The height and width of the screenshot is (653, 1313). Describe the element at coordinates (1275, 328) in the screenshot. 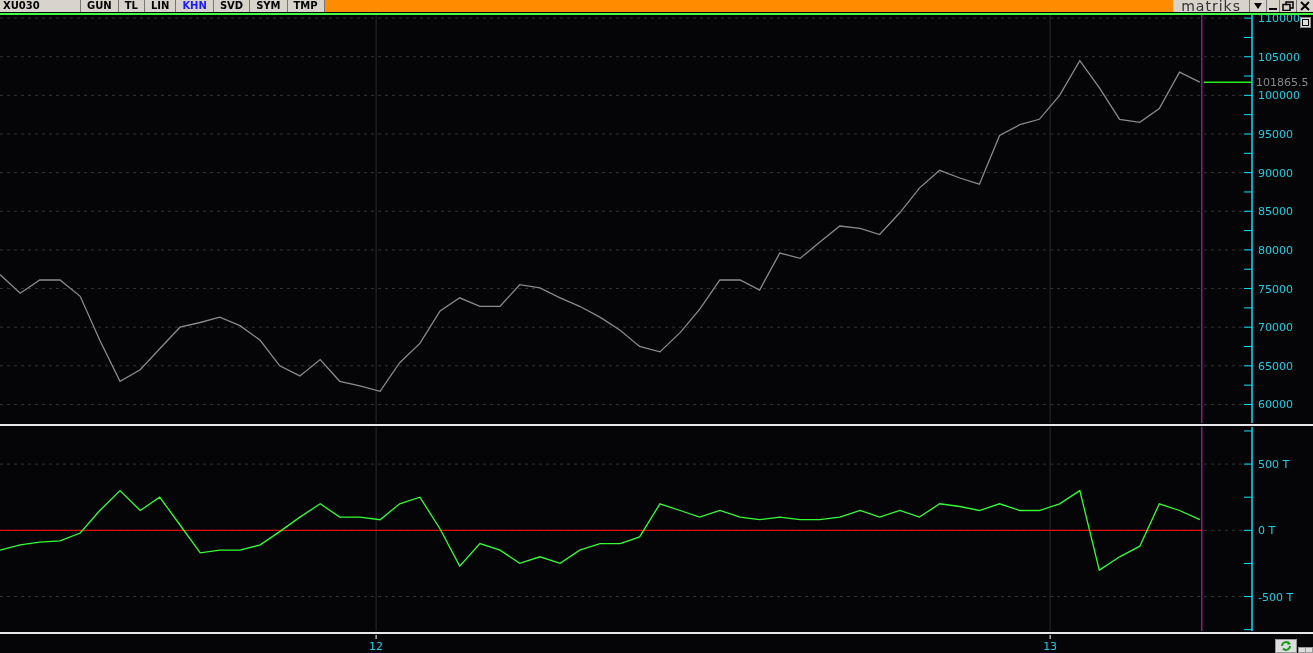

I see `y-tick-label: 70000` at that location.